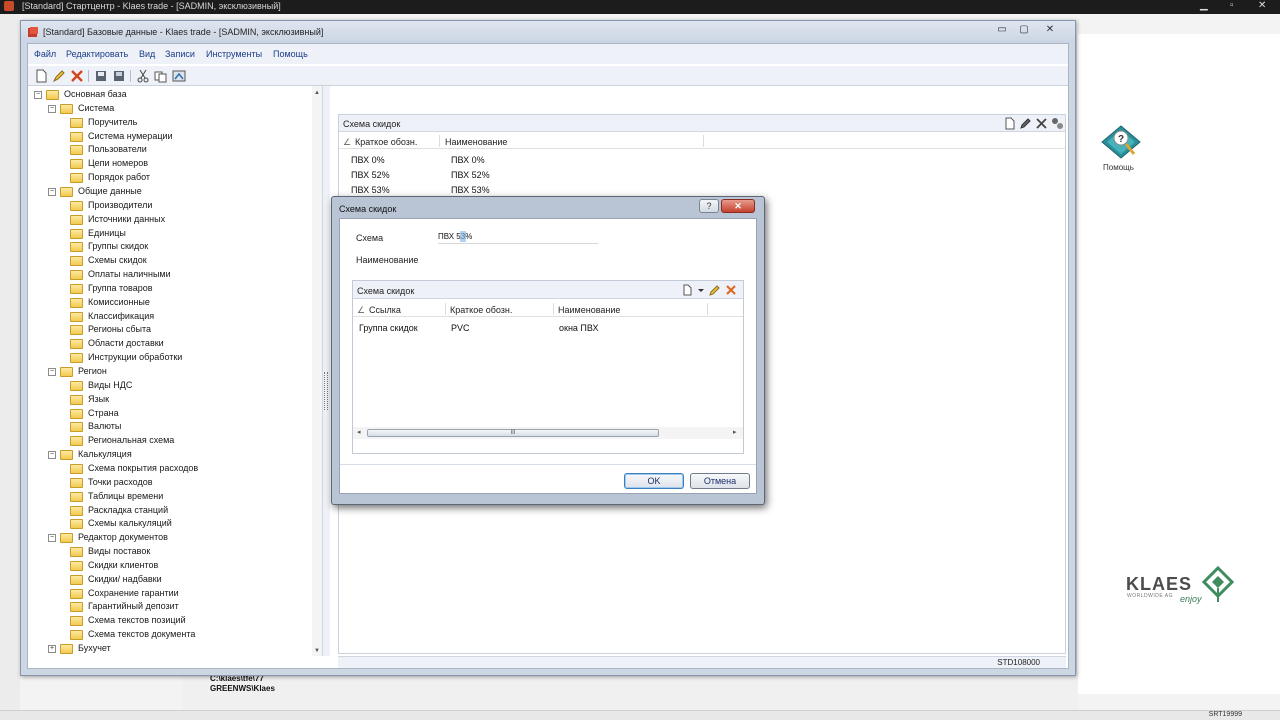  What do you see at coordinates (1262, 6) in the screenshot?
I see `background-close-button: ✕` at bounding box center [1262, 6].